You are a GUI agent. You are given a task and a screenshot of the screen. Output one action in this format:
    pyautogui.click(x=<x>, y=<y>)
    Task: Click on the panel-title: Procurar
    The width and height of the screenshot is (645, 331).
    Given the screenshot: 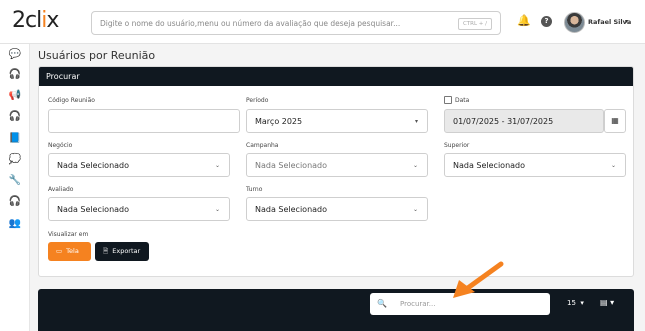 What is the action you would take?
    pyautogui.click(x=336, y=76)
    